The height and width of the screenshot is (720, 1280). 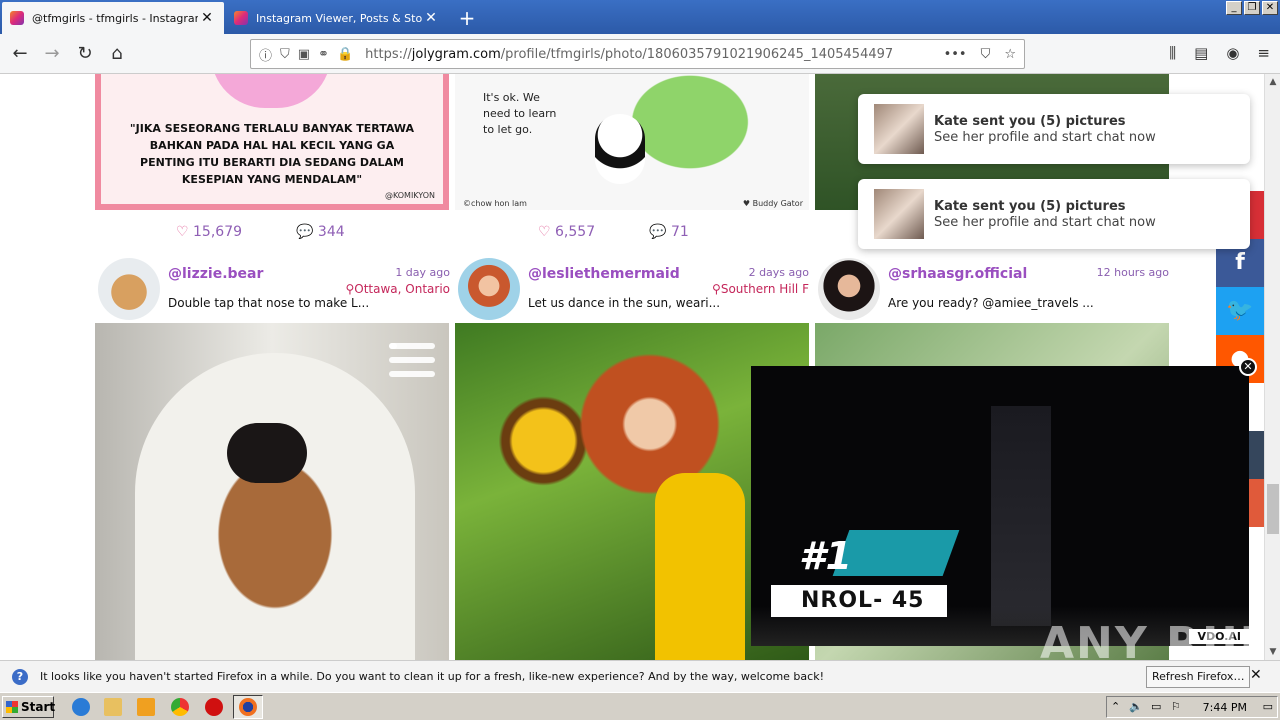 I want to click on post-stats: ♡ 15,679 💬 344, so click(x=260, y=232).